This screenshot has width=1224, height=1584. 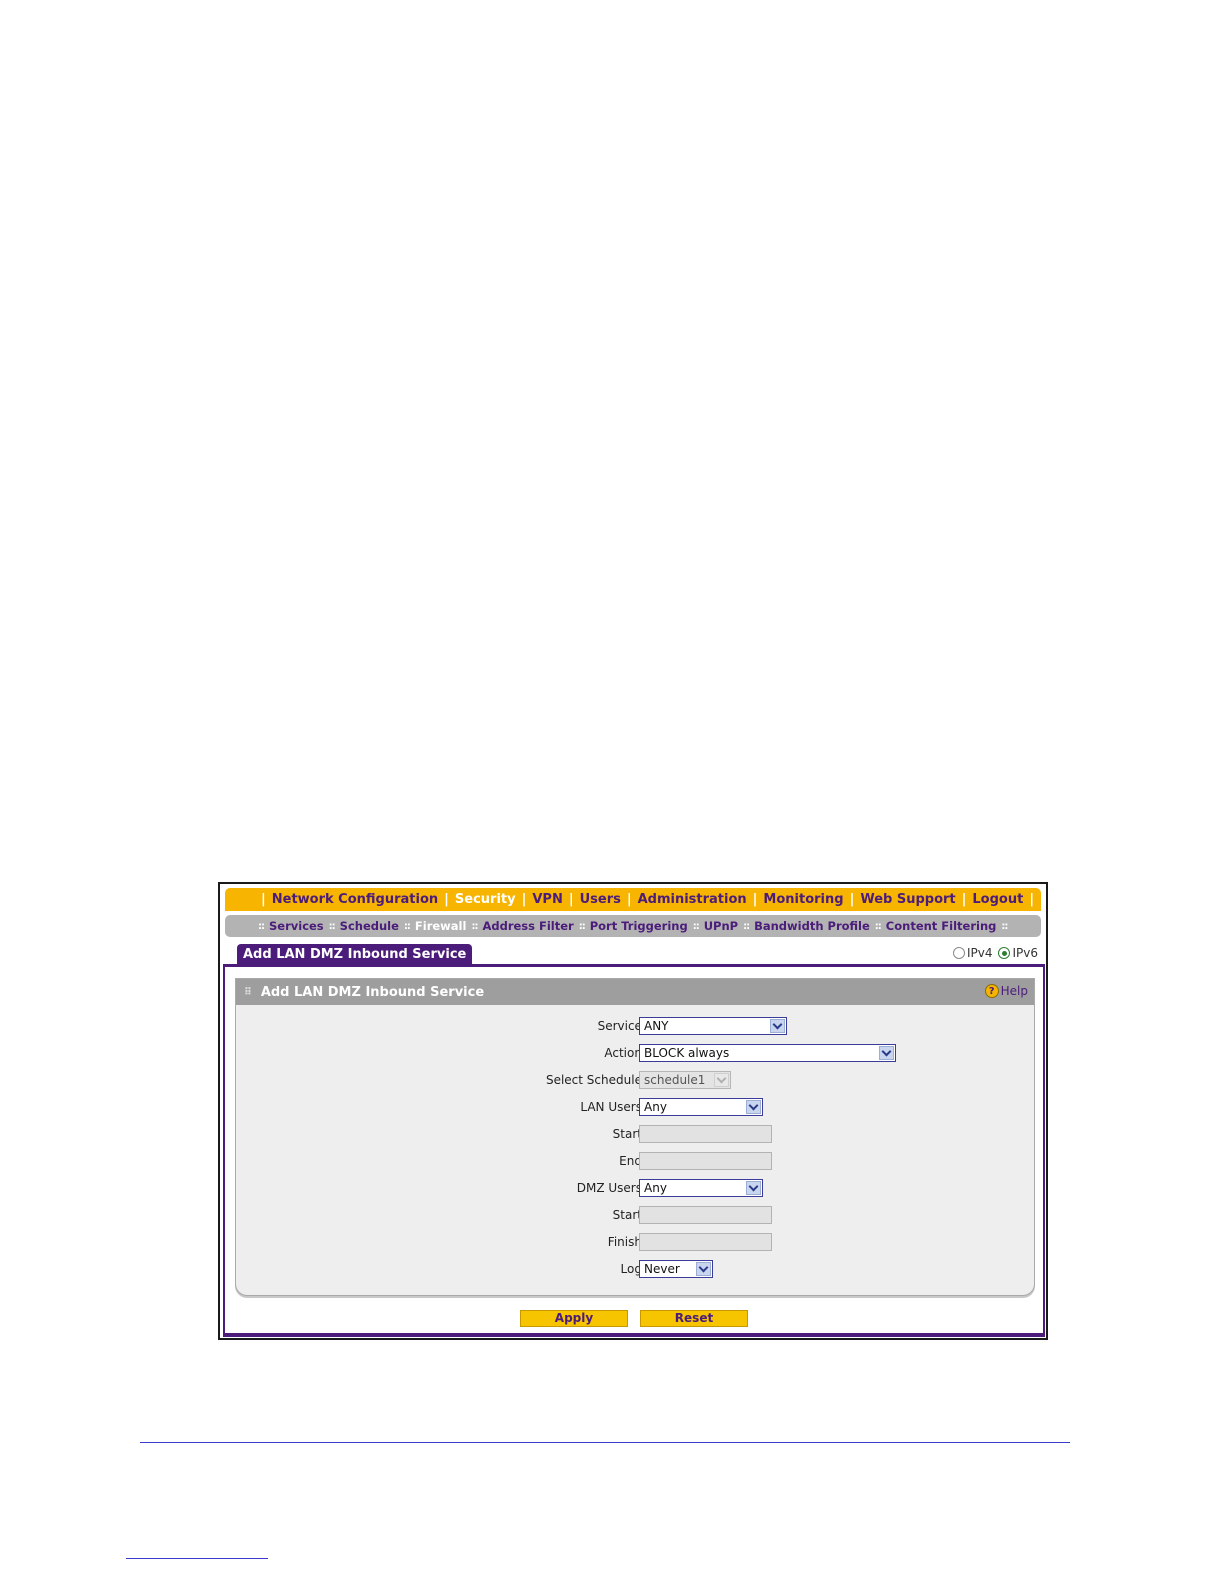 What do you see at coordinates (441, 926) in the screenshot?
I see `subnav-firewall: Firewall` at bounding box center [441, 926].